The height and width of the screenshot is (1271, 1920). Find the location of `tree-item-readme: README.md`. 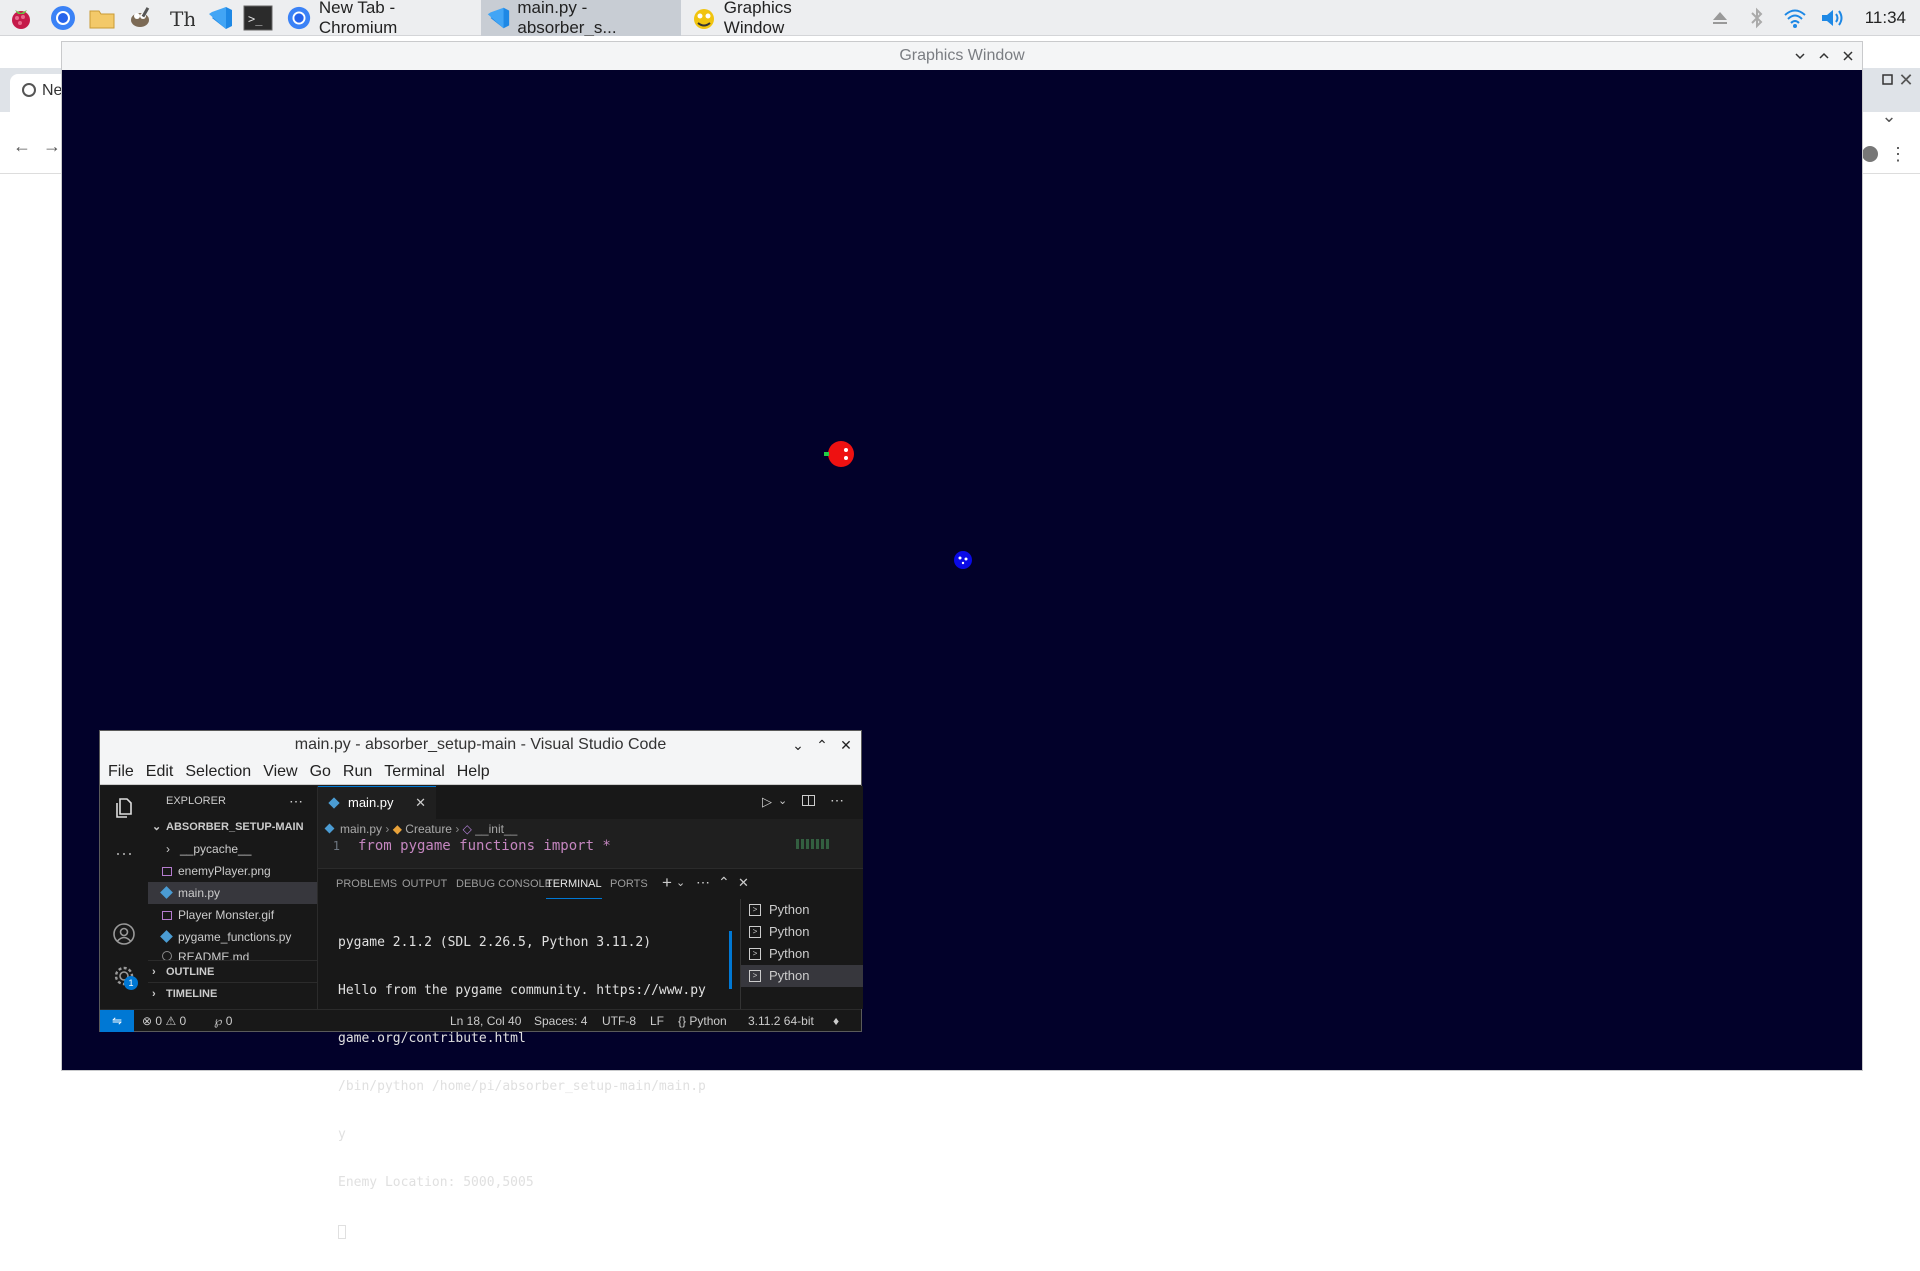

tree-item-readme: README.md is located at coordinates (232, 954).